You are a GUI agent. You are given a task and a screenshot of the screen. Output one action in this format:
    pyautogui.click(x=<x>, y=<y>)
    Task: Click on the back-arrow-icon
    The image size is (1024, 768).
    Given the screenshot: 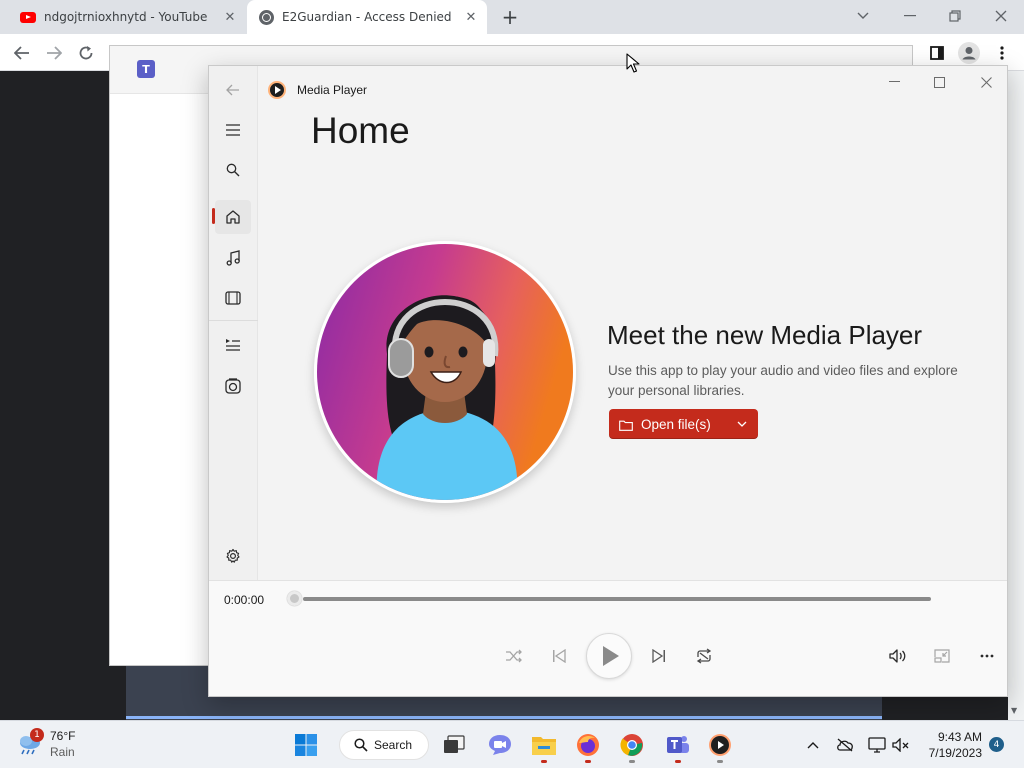 What is the action you would take?
    pyautogui.click(x=22, y=53)
    